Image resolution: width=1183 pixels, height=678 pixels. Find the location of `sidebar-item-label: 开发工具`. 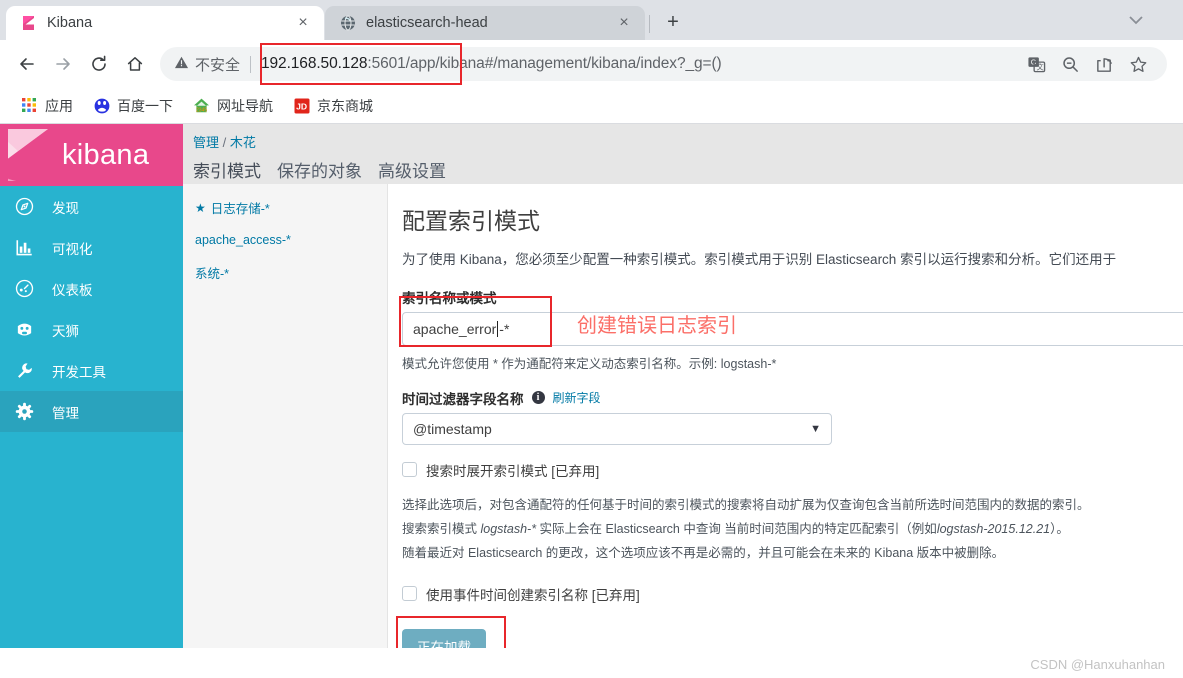

sidebar-item-label: 开发工具 is located at coordinates (79, 372).